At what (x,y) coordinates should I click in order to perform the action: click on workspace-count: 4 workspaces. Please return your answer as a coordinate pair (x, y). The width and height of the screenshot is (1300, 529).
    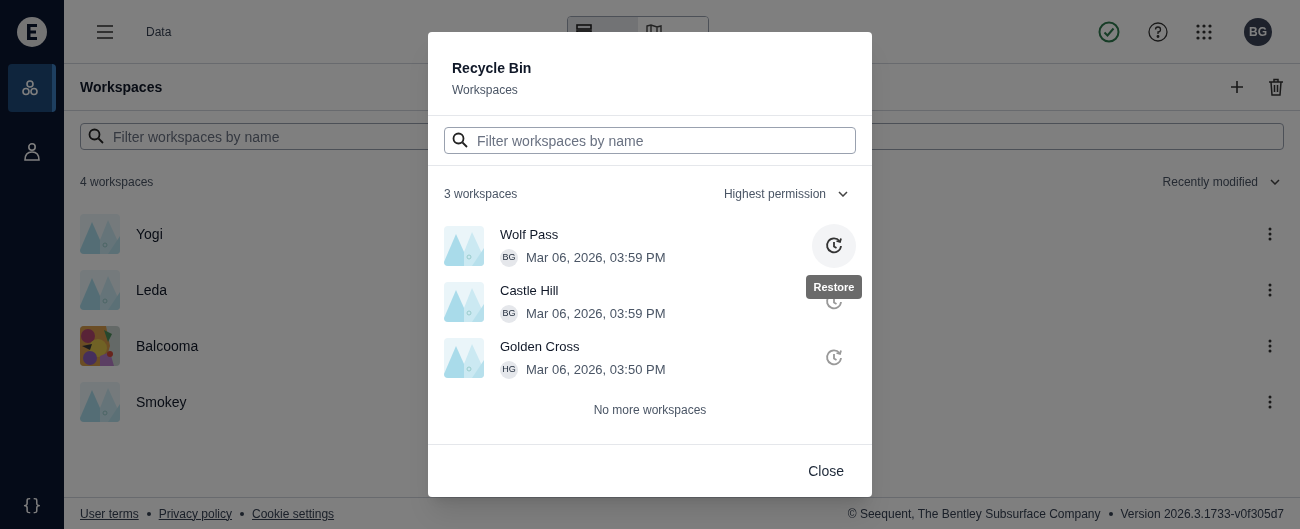
    Looking at the image, I should click on (117, 182).